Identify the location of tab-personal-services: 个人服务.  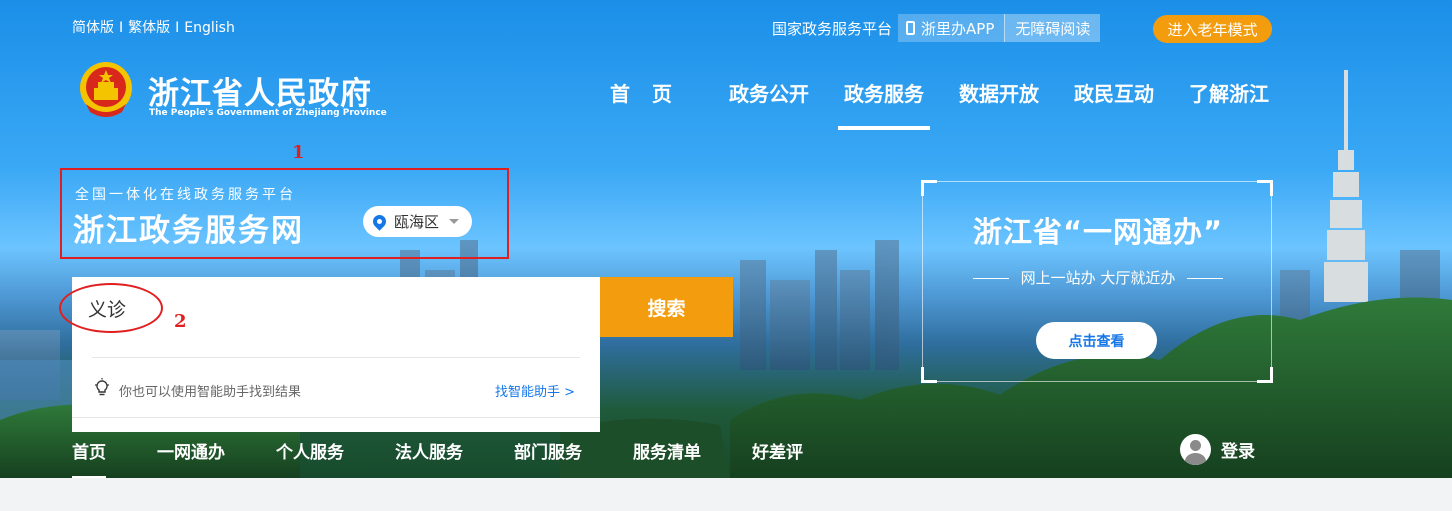
(310, 458).